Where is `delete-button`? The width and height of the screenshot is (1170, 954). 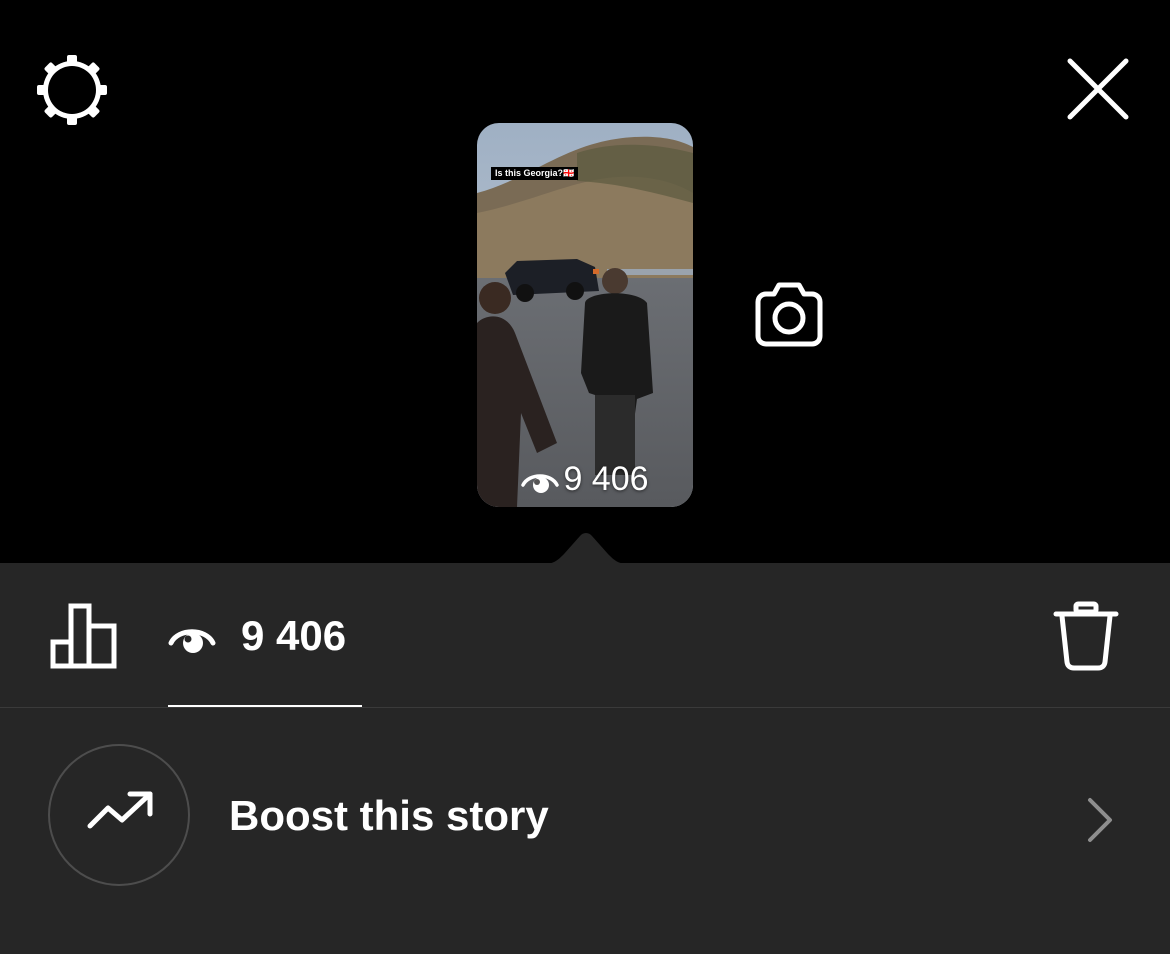
delete-button is located at coordinates (1086, 636).